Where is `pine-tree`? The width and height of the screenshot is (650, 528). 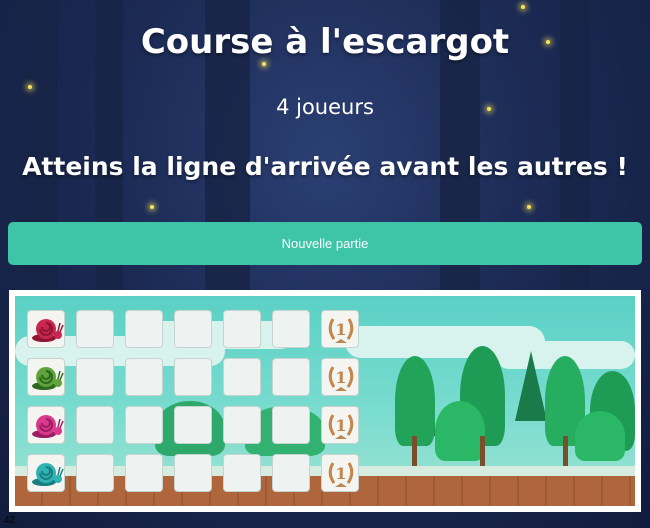 pine-tree is located at coordinates (531, 386).